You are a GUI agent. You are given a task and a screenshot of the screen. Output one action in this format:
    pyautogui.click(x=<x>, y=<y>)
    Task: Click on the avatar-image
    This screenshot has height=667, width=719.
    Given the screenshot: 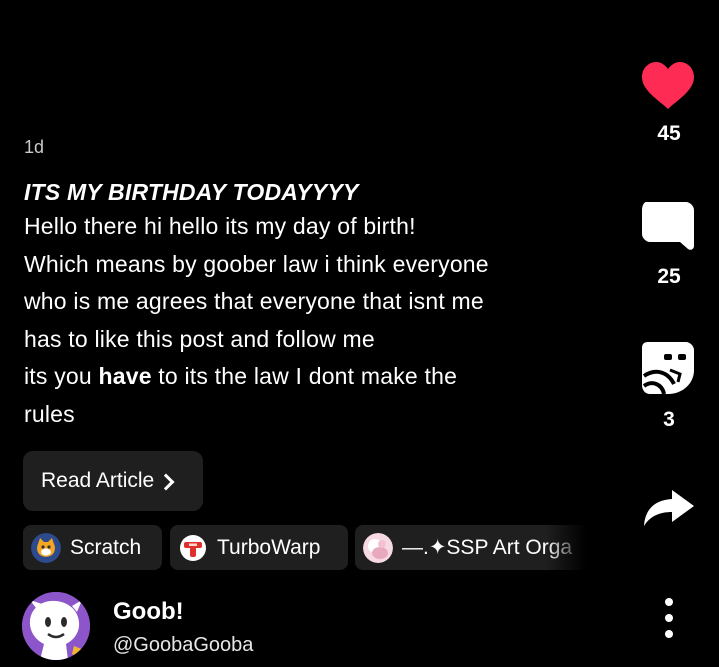 What is the action you would take?
    pyautogui.click(x=56, y=626)
    